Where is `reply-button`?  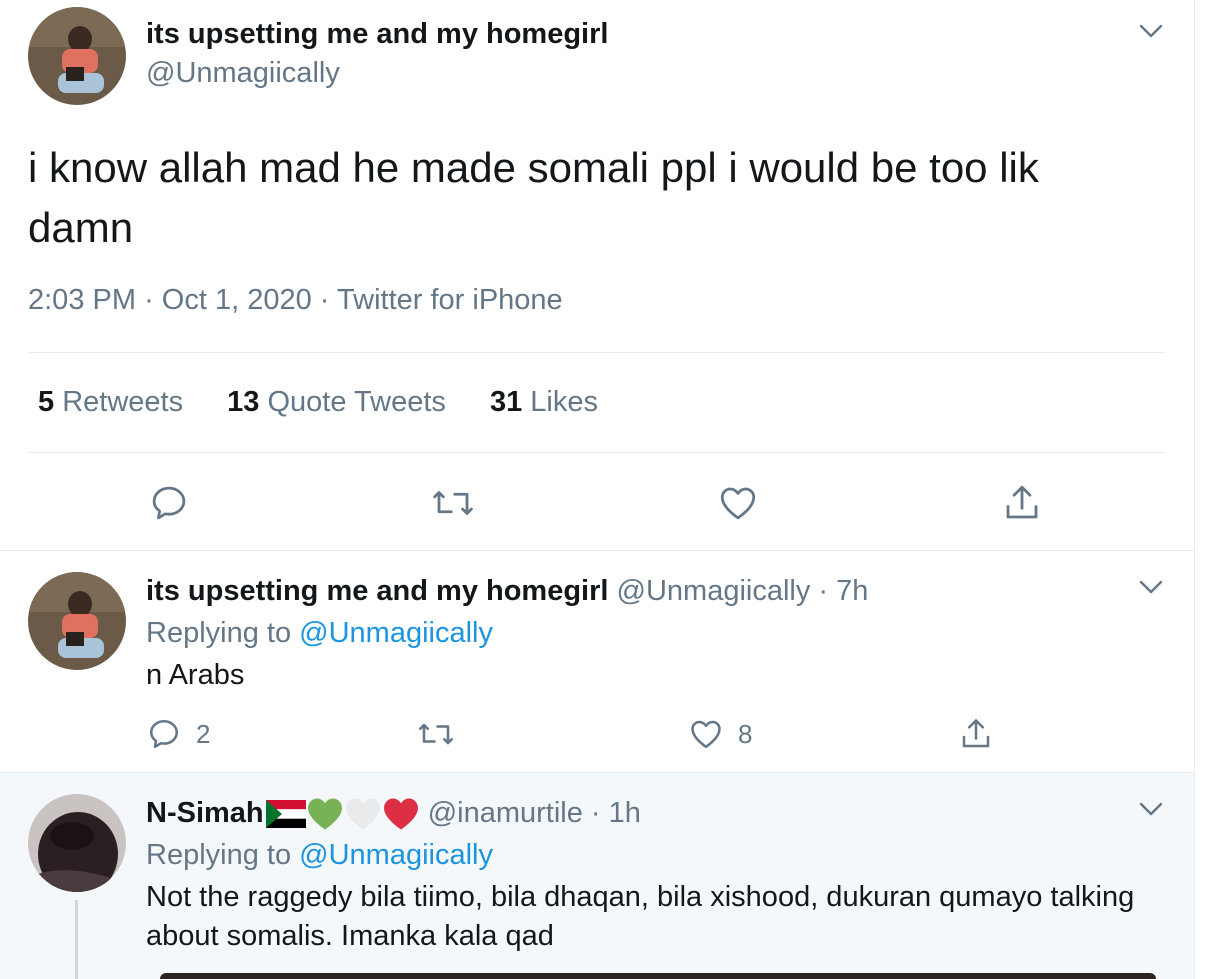 reply-button is located at coordinates (169, 503).